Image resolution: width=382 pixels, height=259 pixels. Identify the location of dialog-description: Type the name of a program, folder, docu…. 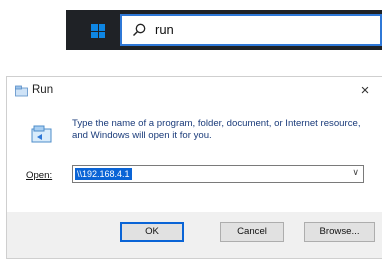
(216, 129).